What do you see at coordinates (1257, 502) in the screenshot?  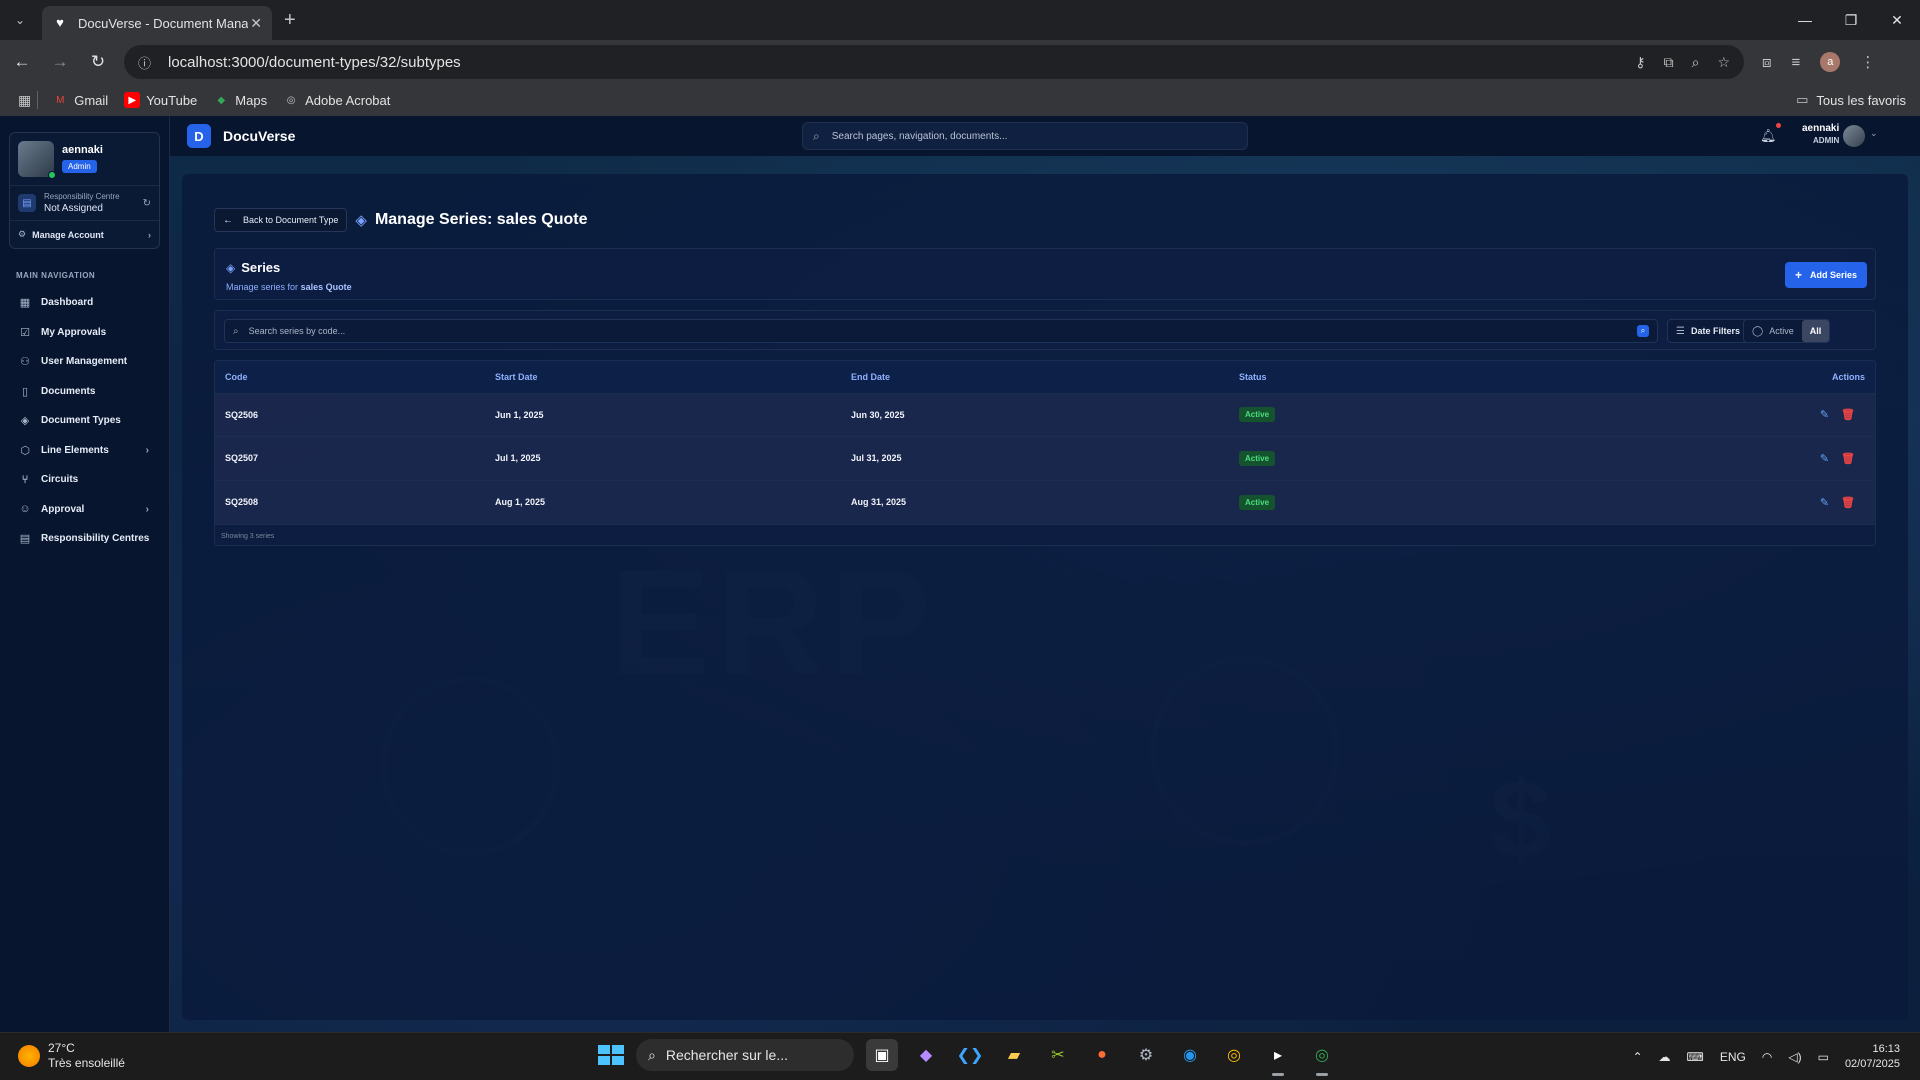 I see `status-badge: Active` at bounding box center [1257, 502].